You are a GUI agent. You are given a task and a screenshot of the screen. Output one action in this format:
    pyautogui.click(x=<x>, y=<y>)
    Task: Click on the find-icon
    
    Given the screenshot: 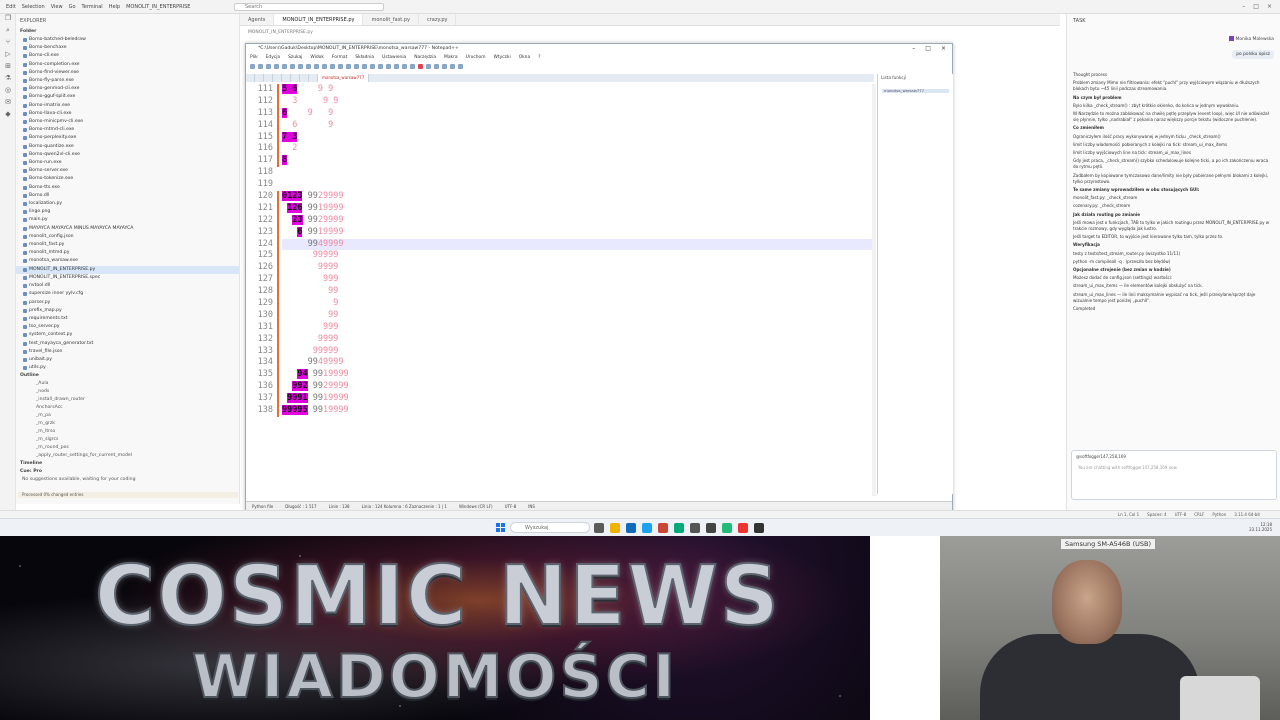 What is the action you would take?
    pyautogui.click(x=340, y=66)
    